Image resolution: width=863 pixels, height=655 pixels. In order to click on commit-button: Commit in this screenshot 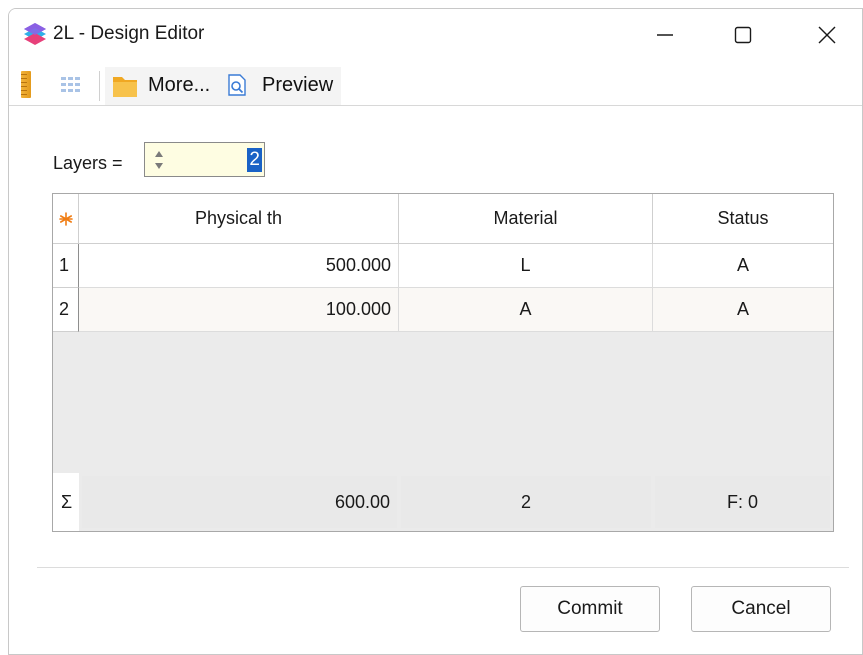, I will do `click(590, 609)`.